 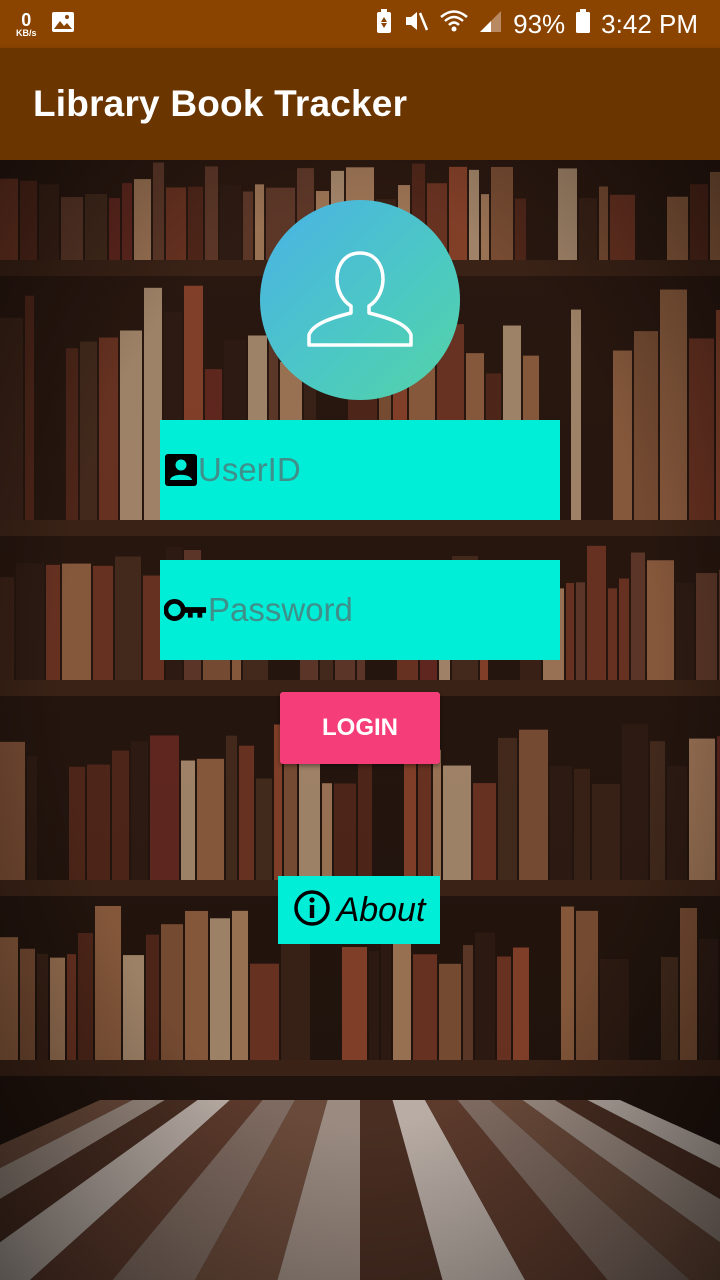 What do you see at coordinates (539, 23) in the screenshot?
I see `battery-percent: 93%` at bounding box center [539, 23].